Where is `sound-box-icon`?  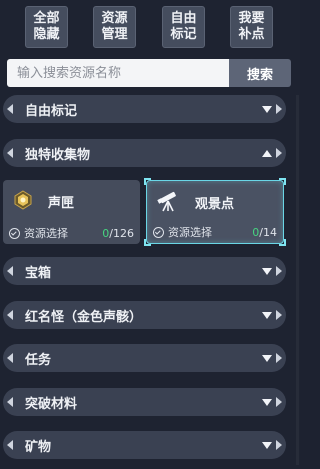
sound-box-icon is located at coordinates (23, 200).